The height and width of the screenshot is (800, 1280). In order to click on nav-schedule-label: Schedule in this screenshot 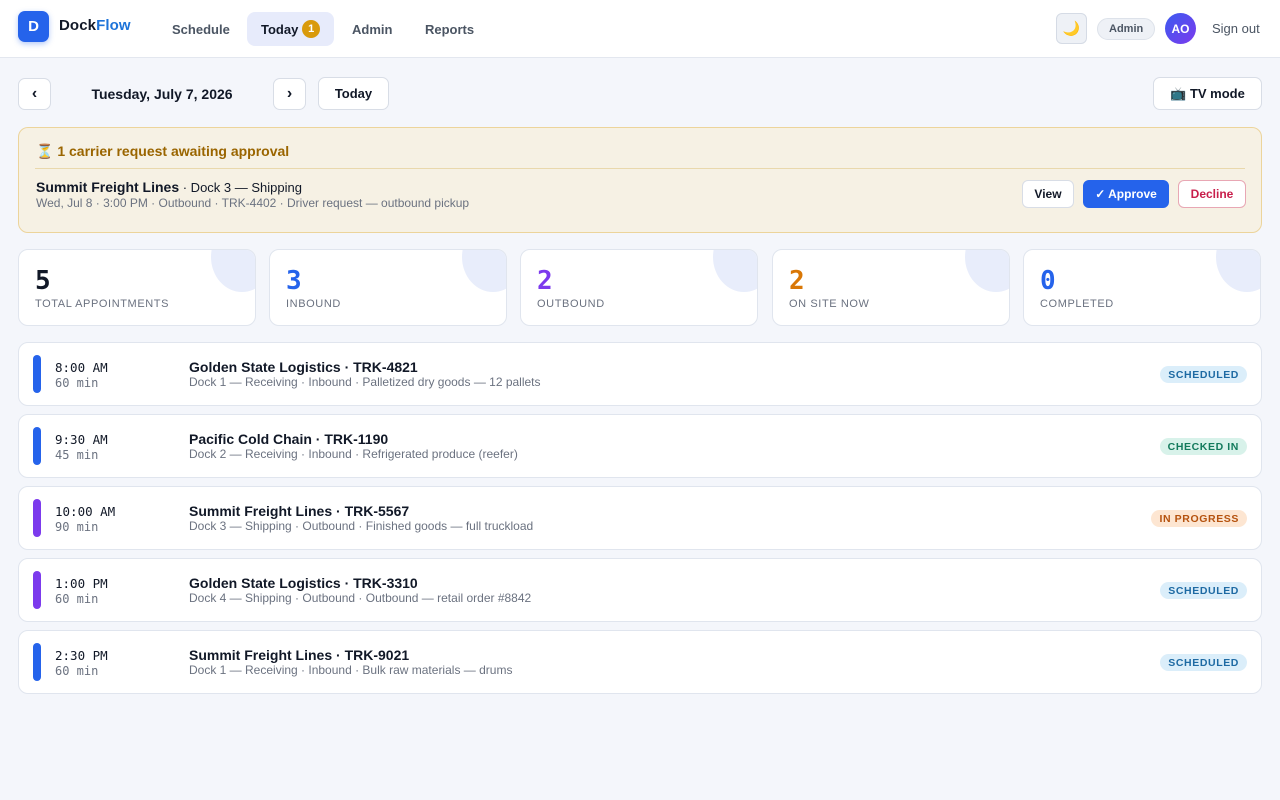, I will do `click(201, 29)`.